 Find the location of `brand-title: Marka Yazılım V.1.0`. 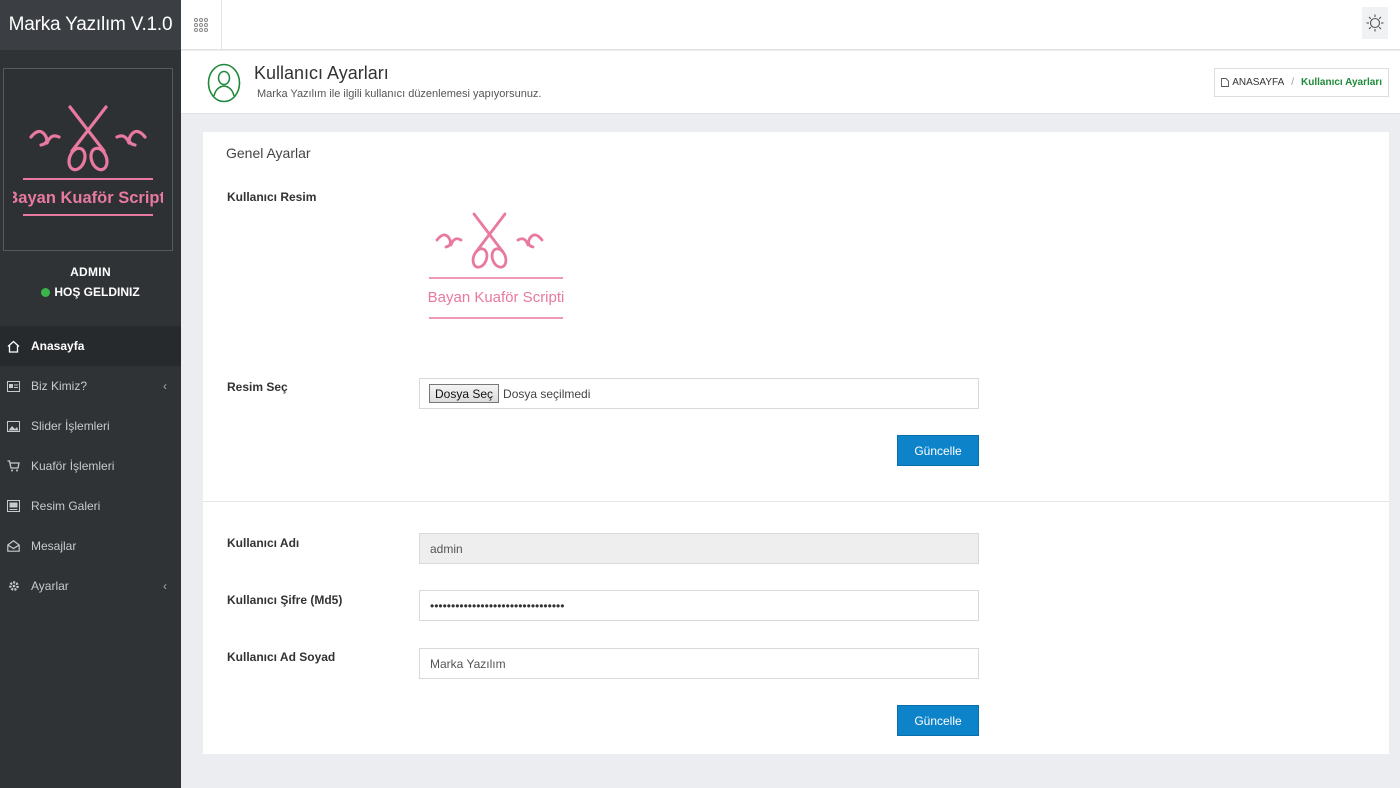

brand-title: Marka Yazılım V.1.0 is located at coordinates (90, 25).